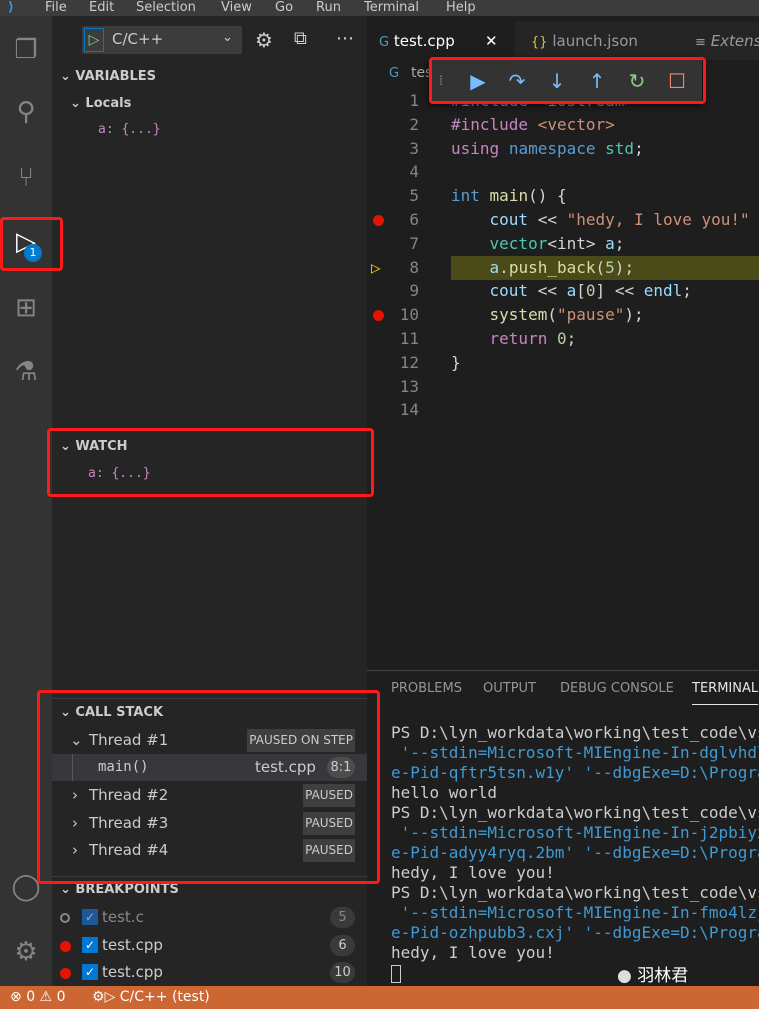  Describe the element at coordinates (563, 267) in the screenshot. I see `code-line: ▷ 8 a.push_back(5);` at that location.